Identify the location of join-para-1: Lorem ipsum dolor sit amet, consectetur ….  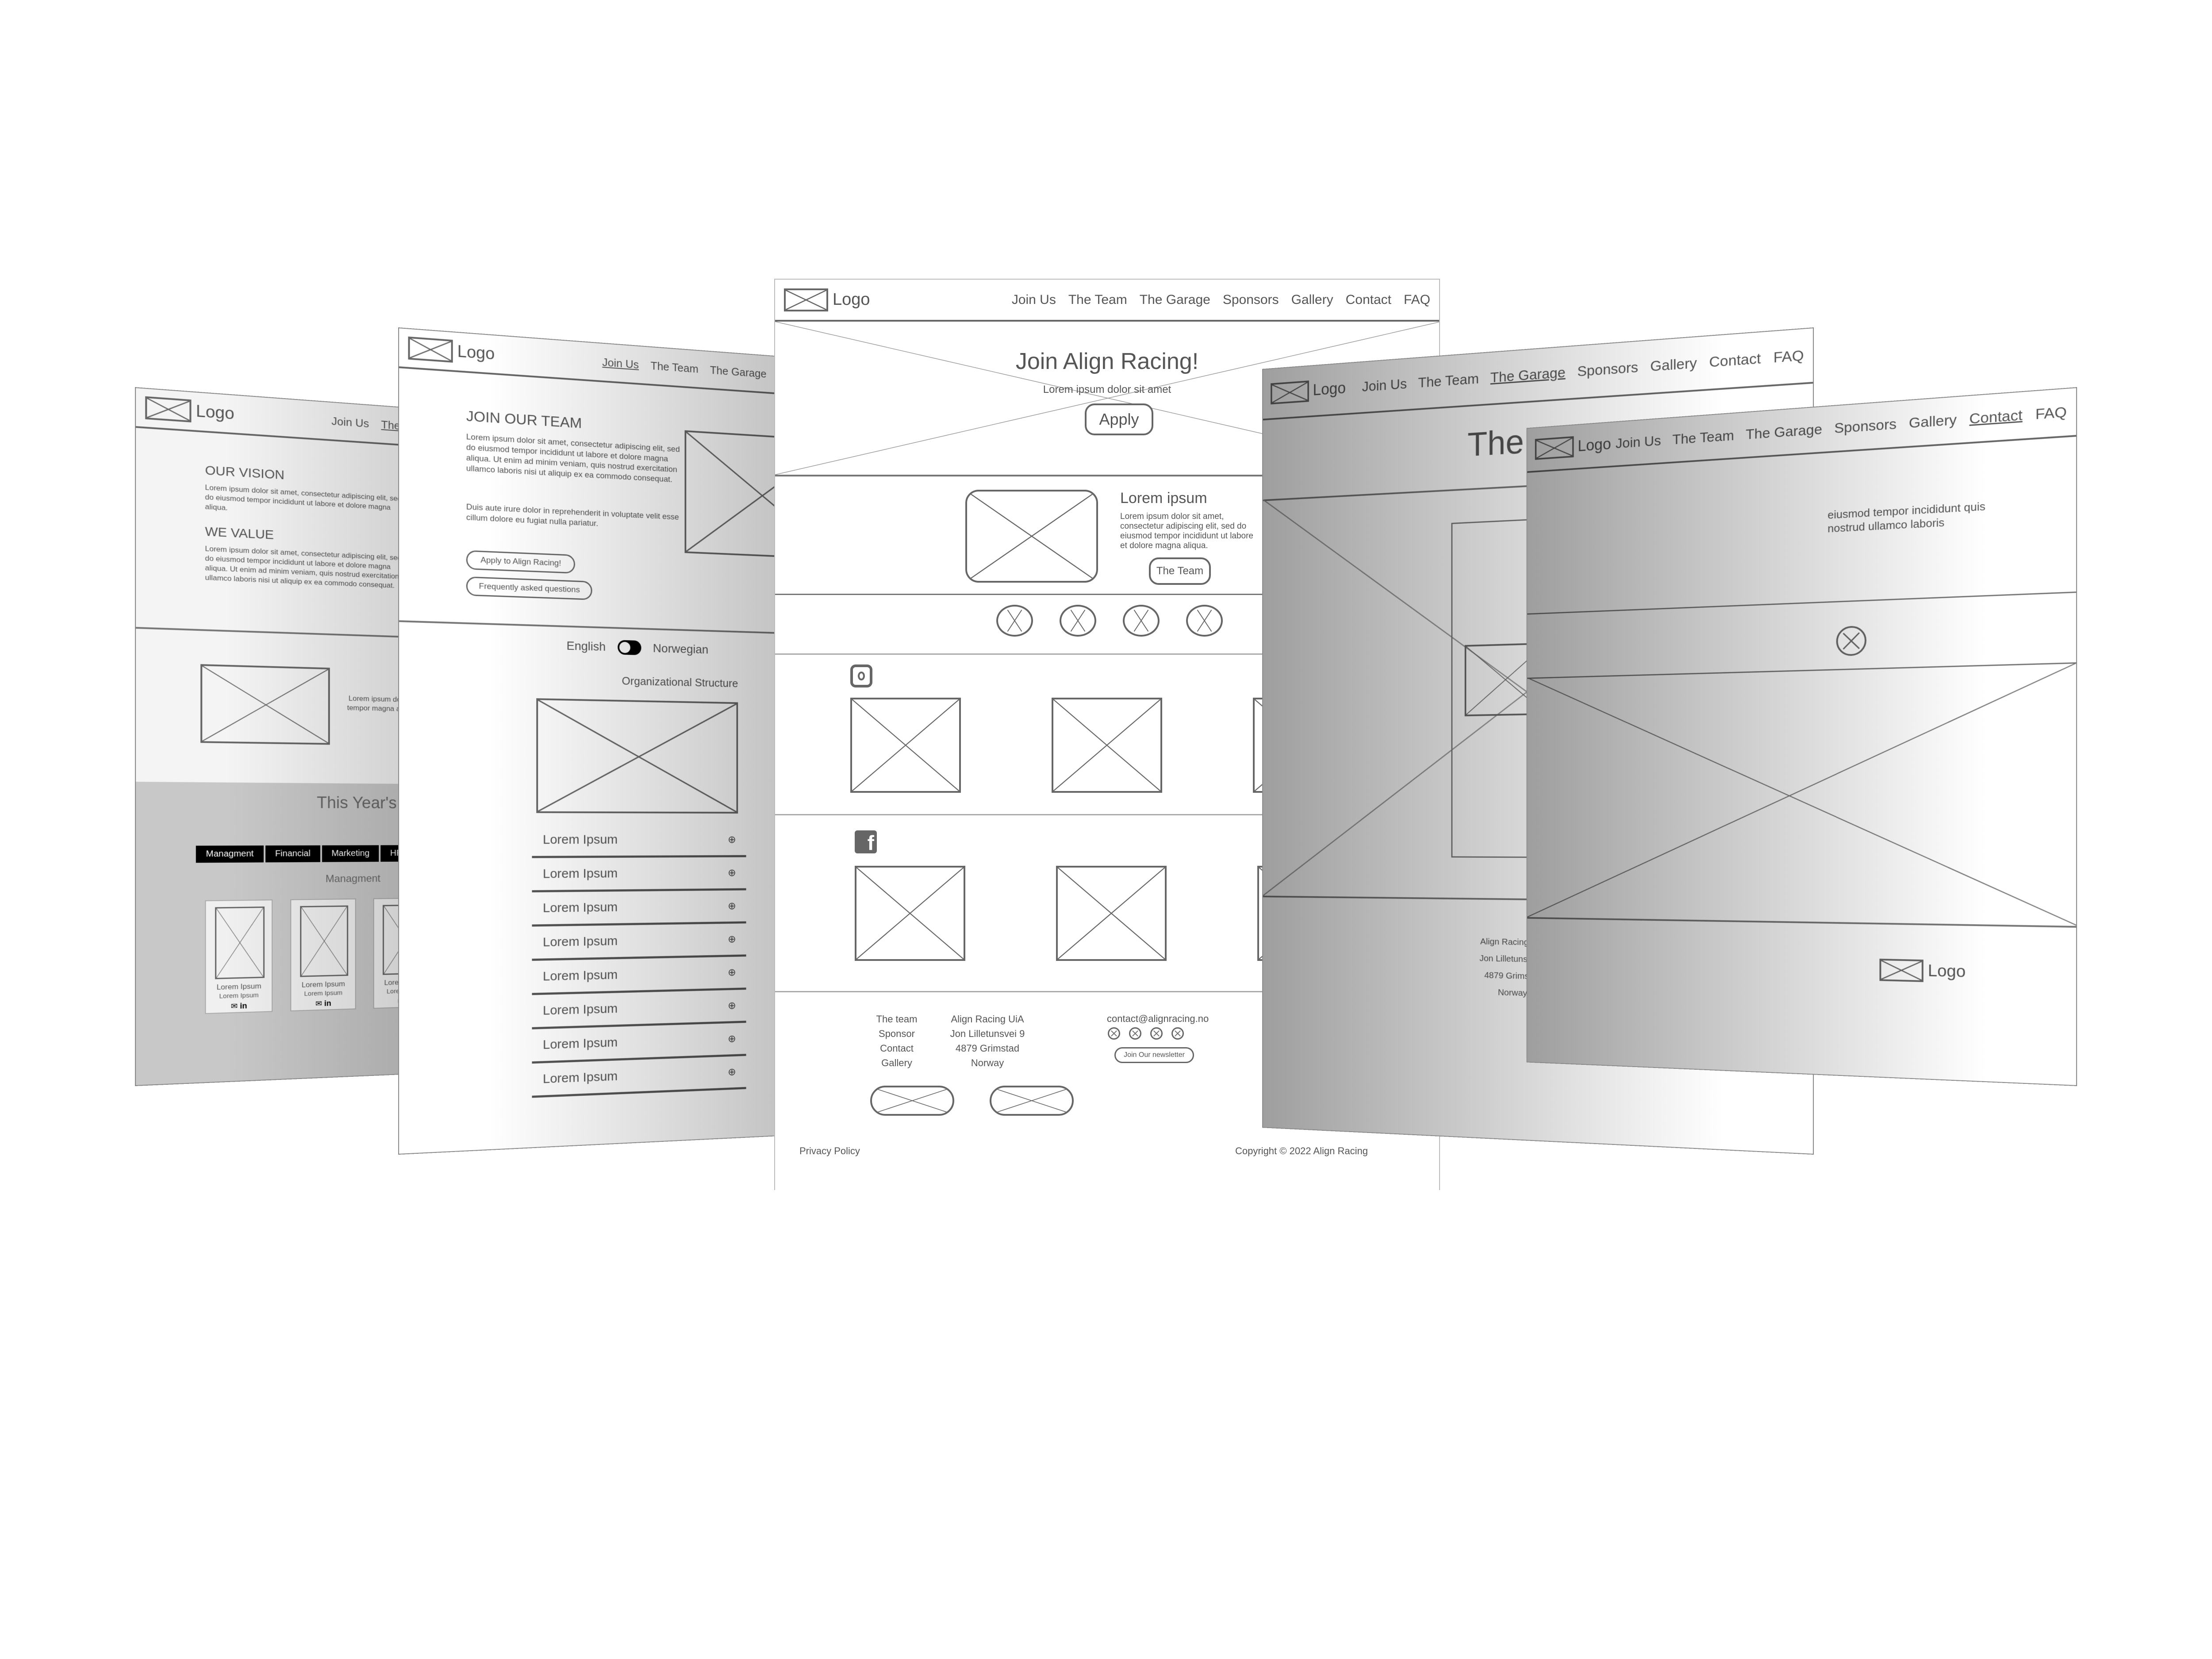
(573, 458).